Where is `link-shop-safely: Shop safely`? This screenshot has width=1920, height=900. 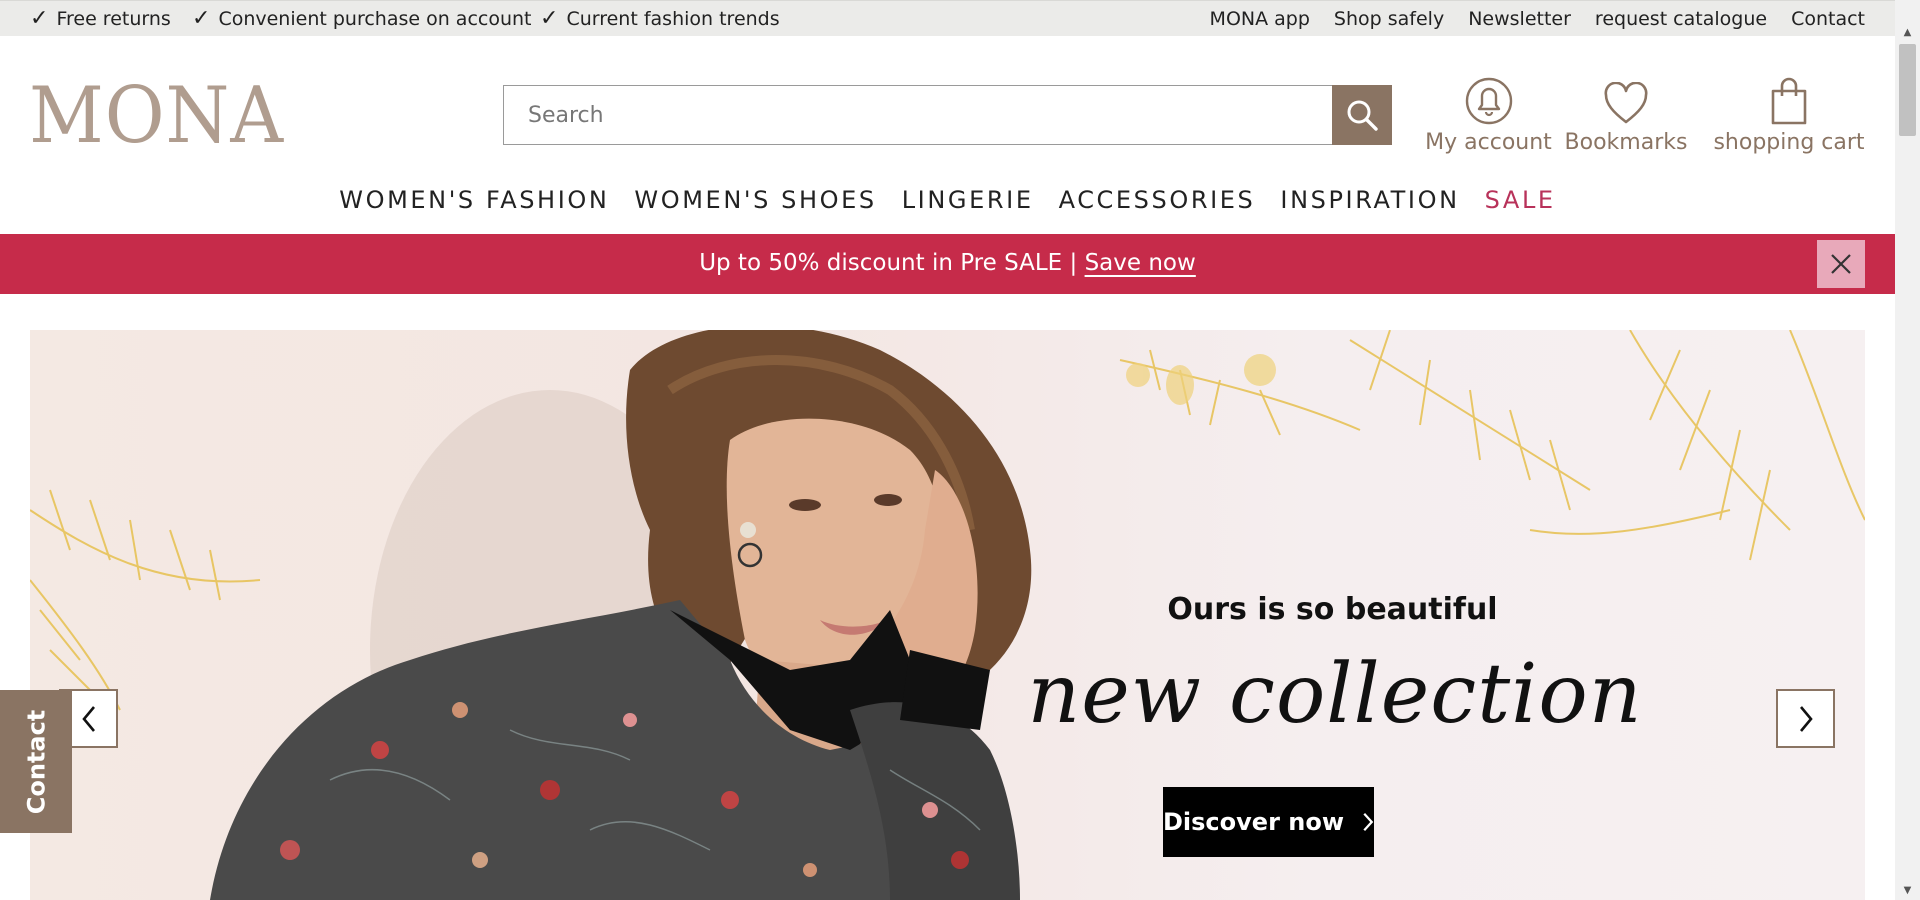 link-shop-safely: Shop safely is located at coordinates (1389, 19).